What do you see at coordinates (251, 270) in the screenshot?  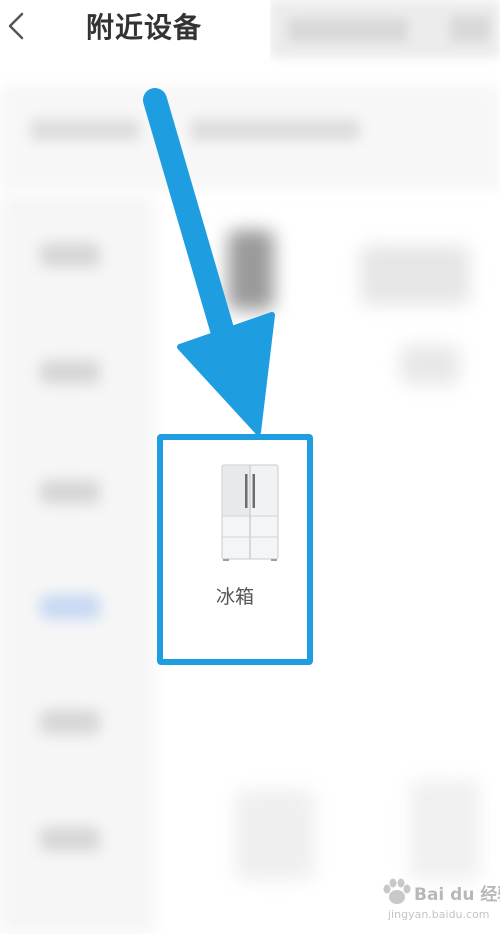 I see `blurred-device-image` at bounding box center [251, 270].